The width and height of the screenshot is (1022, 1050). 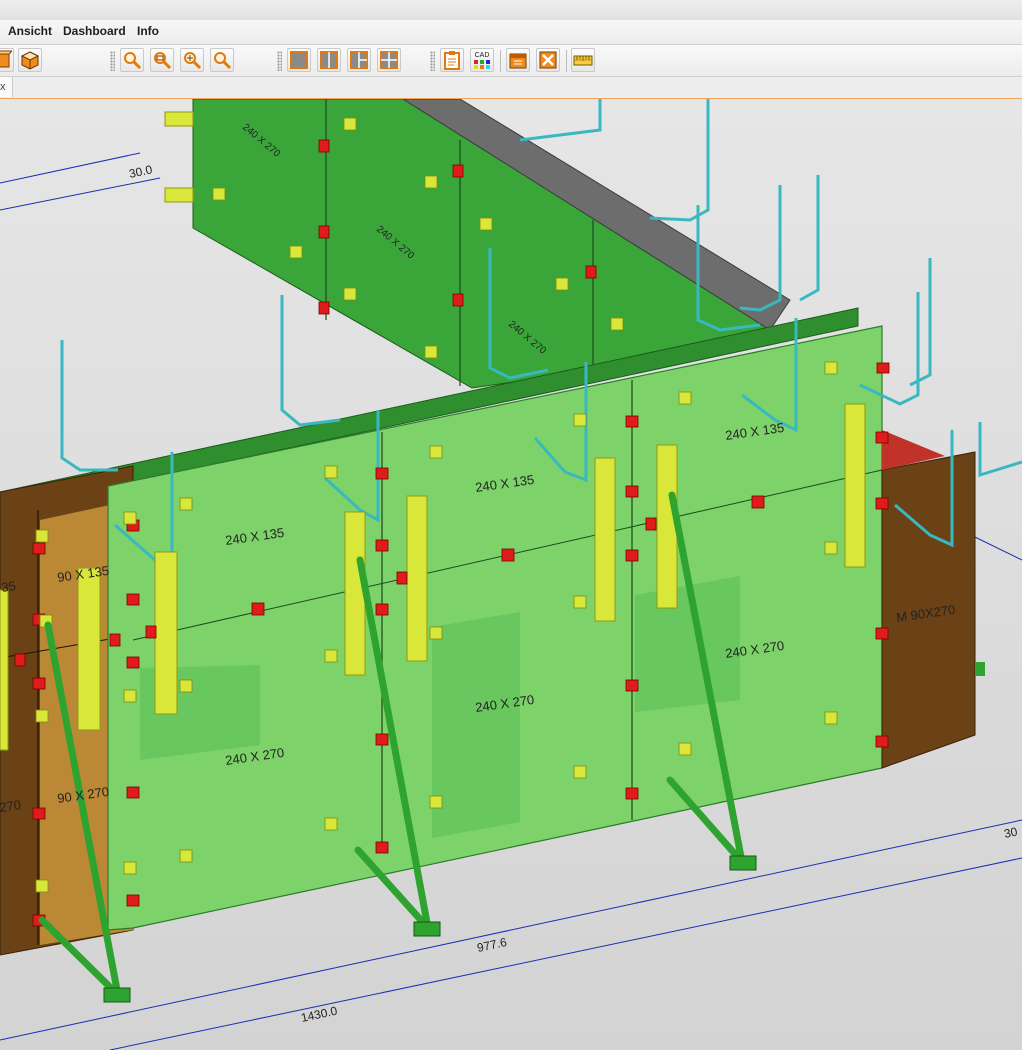 I want to click on view-3d-button, so click(x=7, y=60).